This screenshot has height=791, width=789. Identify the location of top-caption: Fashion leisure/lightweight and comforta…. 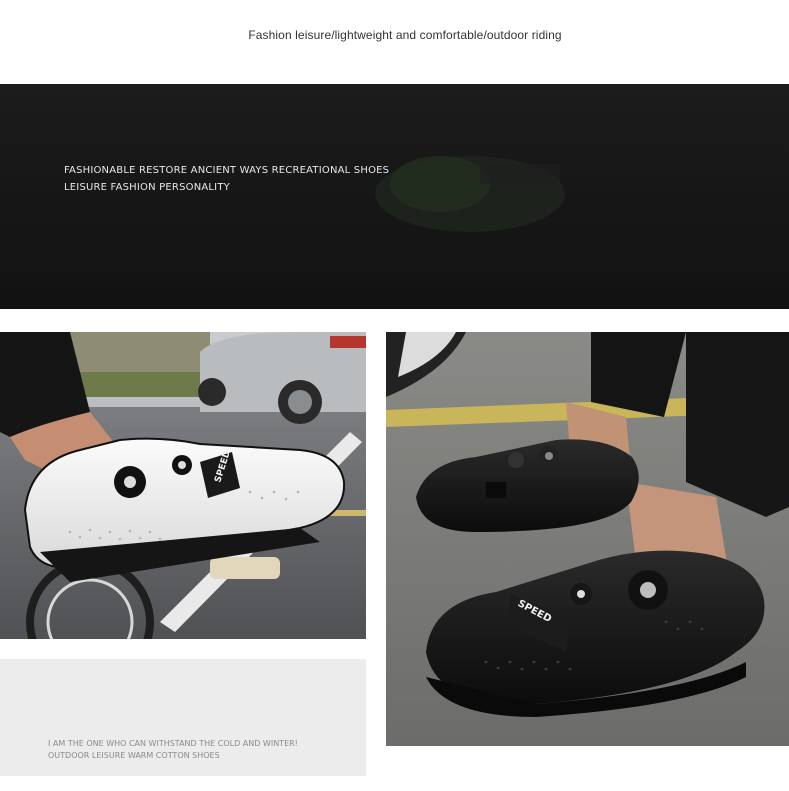
(405, 35).